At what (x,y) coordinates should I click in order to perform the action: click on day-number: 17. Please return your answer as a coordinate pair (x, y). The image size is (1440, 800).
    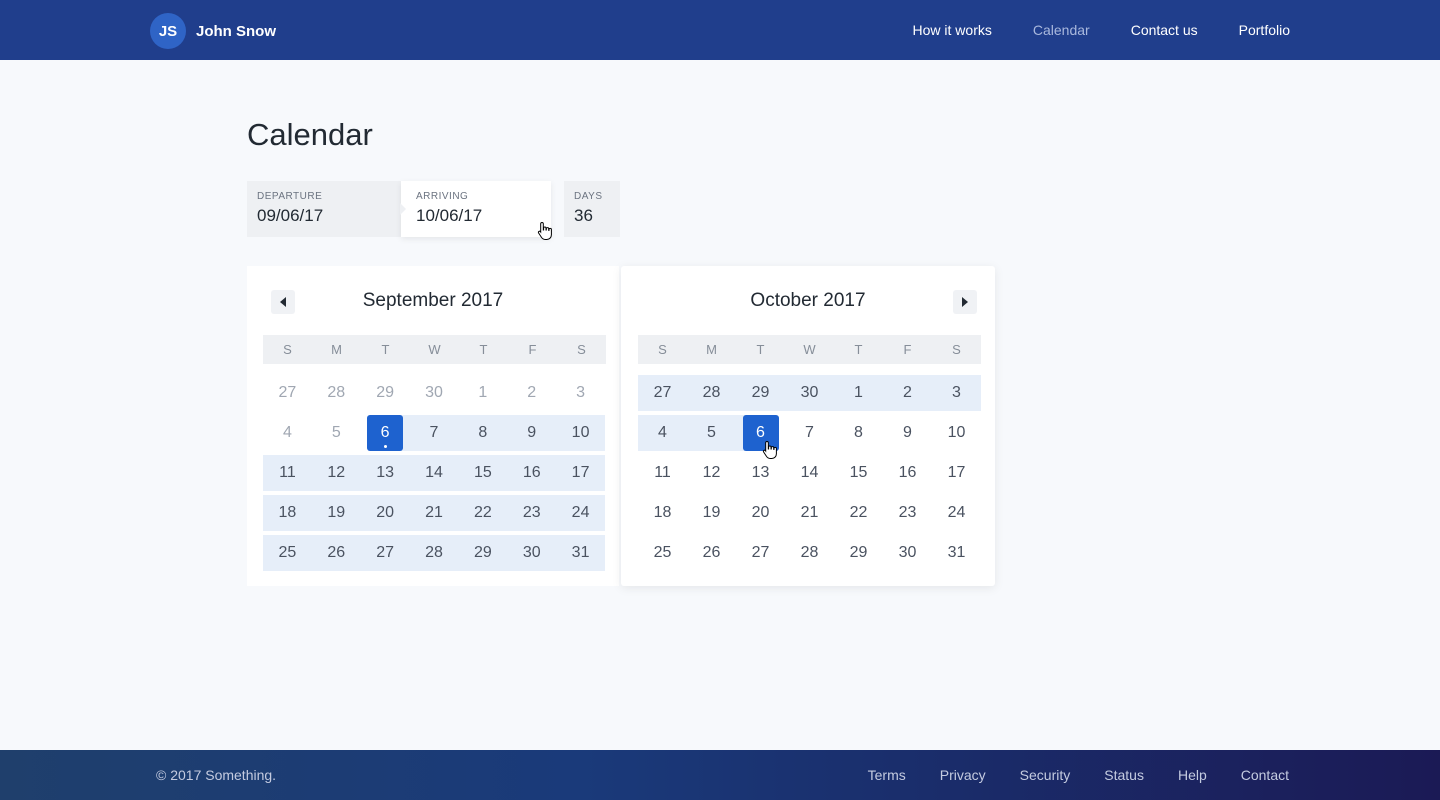
    Looking at the image, I should click on (956, 472).